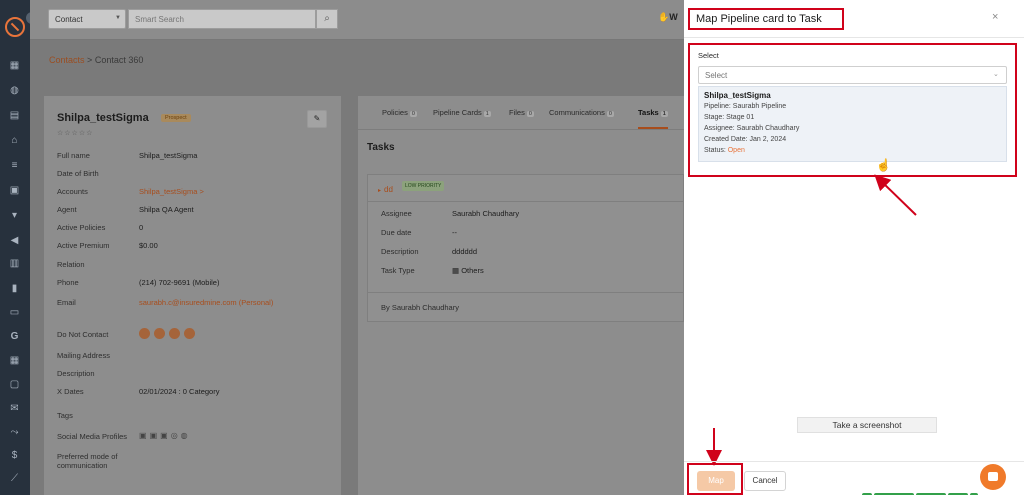 This screenshot has height=495, width=1024. Describe the element at coordinates (765, 481) in the screenshot. I see `cancel-button: Cancel` at that location.